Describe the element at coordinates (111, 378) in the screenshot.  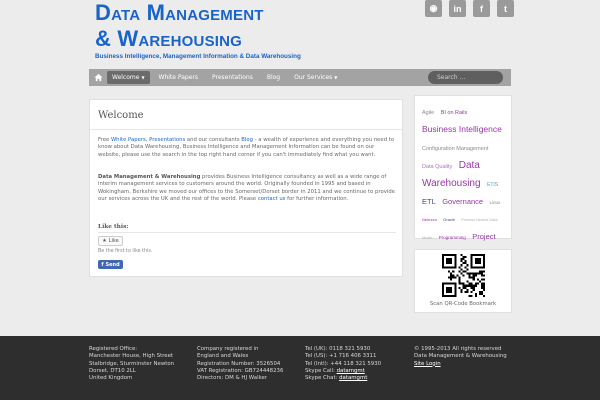
I see `footer-line: United Kingdom` at that location.